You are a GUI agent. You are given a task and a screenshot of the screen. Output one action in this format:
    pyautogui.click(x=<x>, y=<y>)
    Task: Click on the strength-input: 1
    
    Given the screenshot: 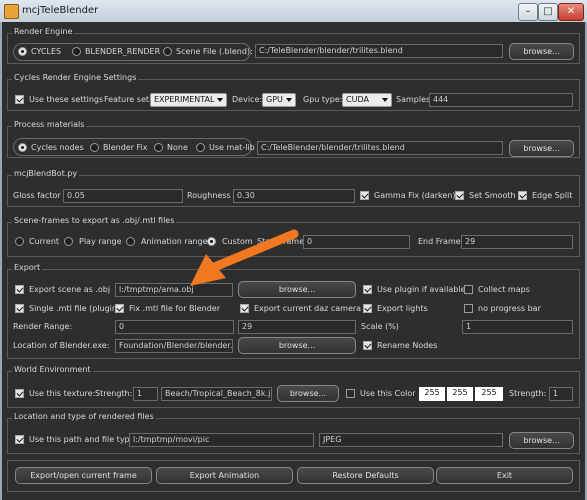 What is the action you would take?
    pyautogui.click(x=145, y=394)
    